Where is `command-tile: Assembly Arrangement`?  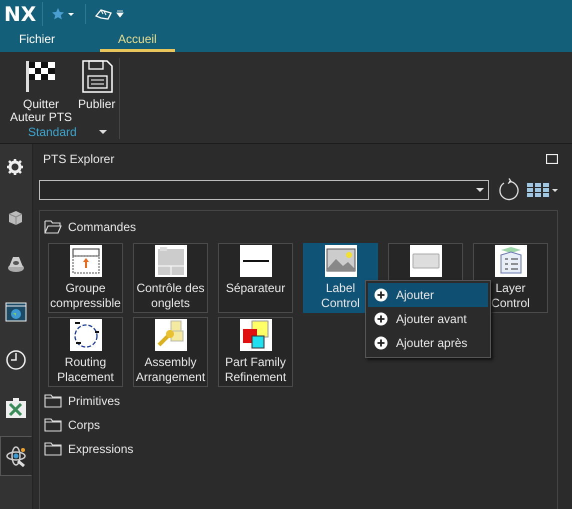 command-tile: Assembly Arrangement is located at coordinates (170, 352).